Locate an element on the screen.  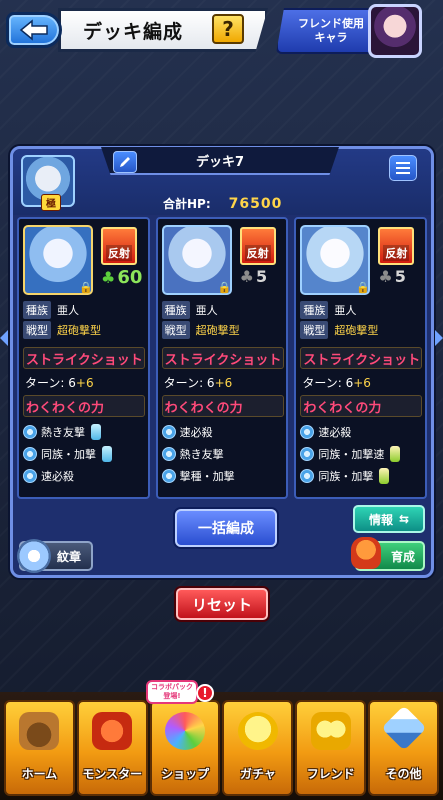
ability-list: 速必殺 同族・加撃速 同族・加撃 is located at coordinates (350, 454).